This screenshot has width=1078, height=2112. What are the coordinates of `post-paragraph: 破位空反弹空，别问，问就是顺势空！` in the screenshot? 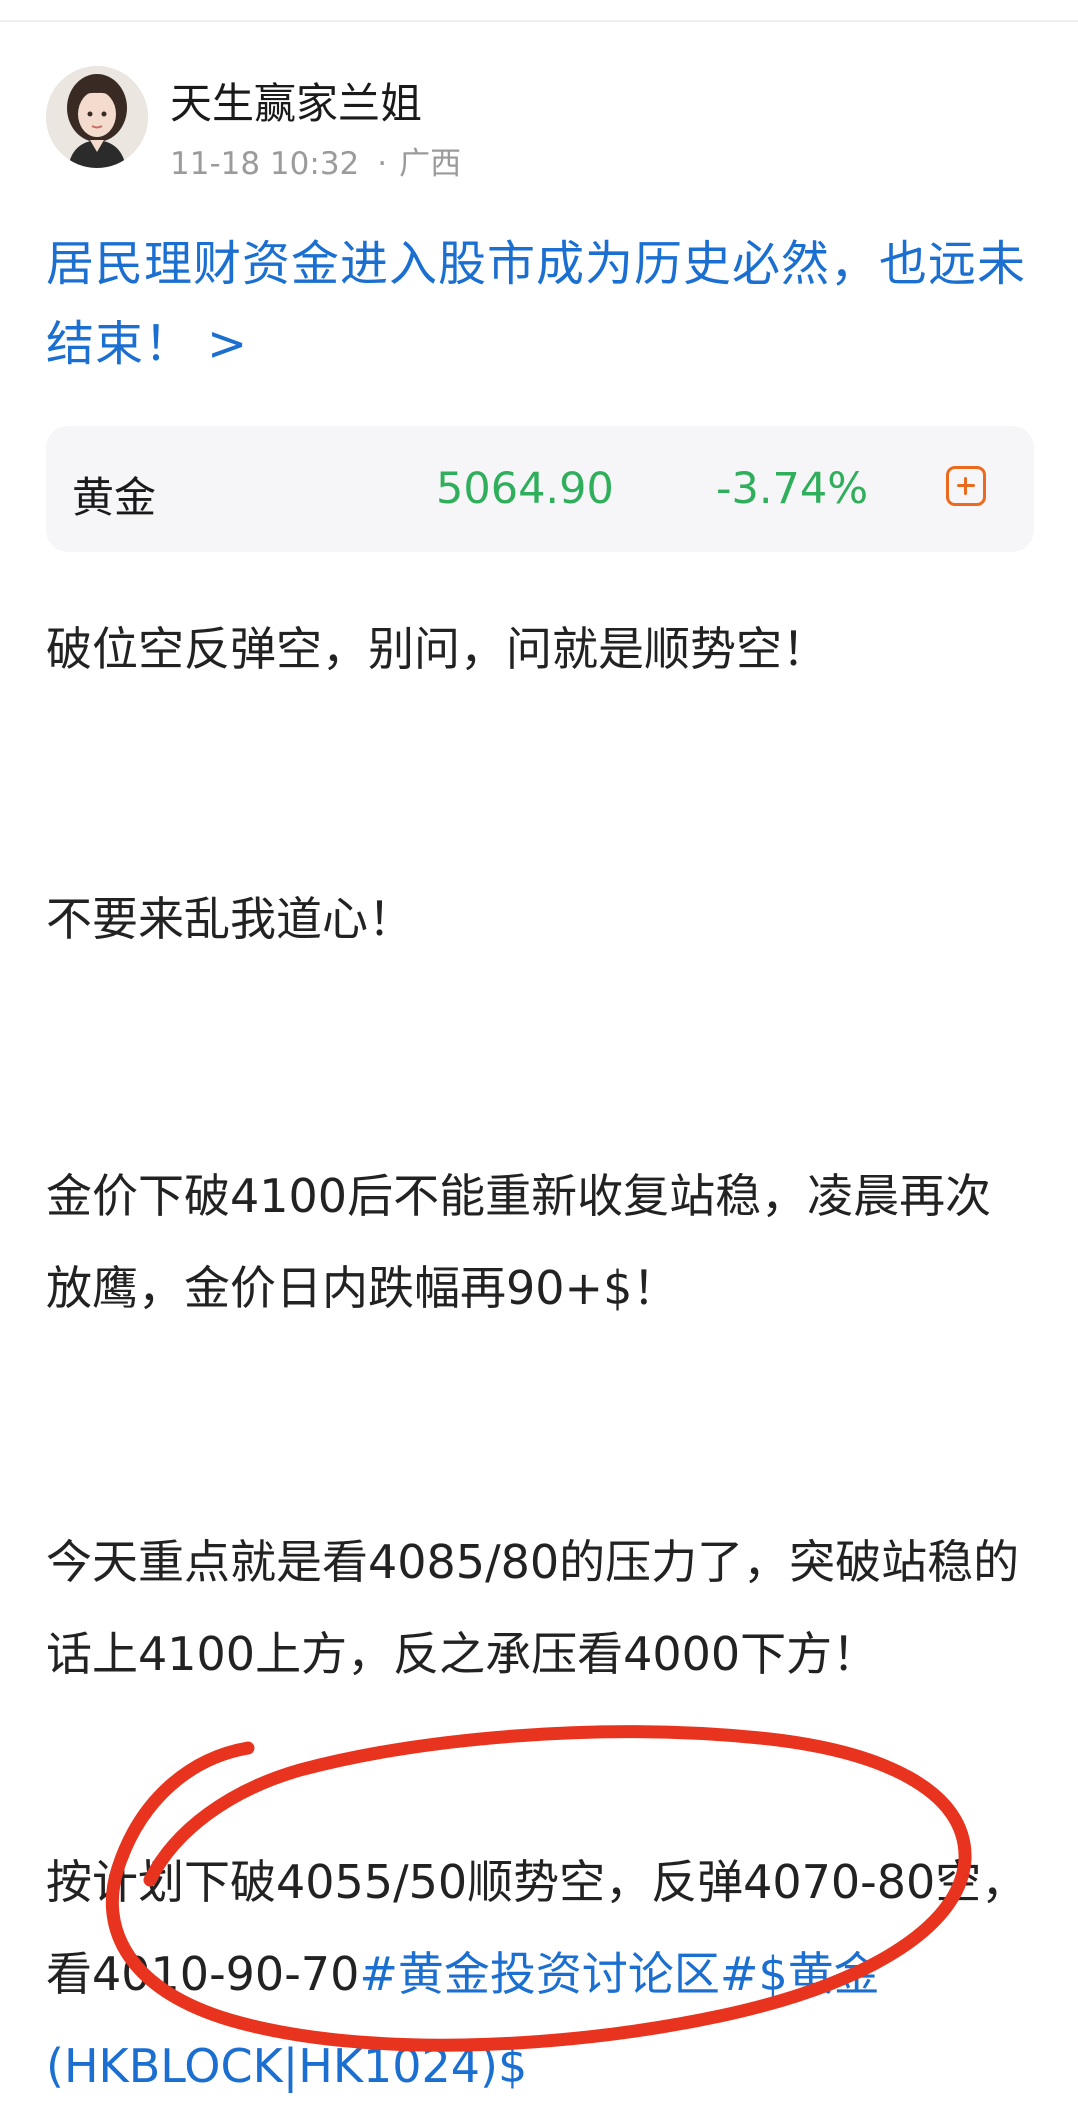 It's located at (437, 649).